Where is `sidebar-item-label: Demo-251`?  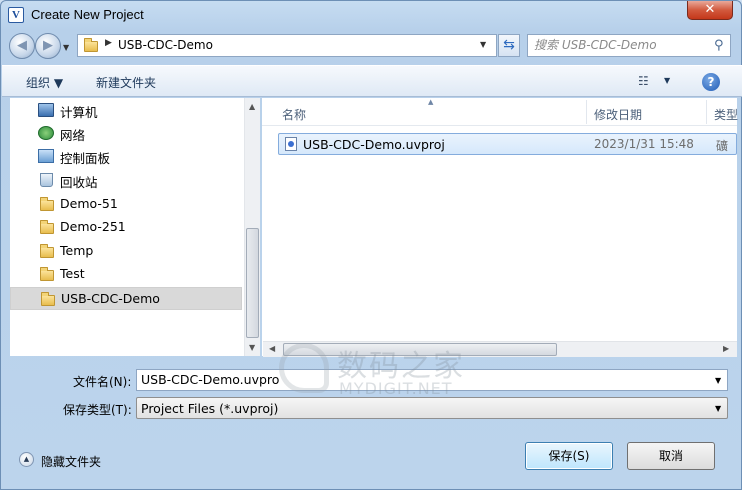
sidebar-item-label: Demo-251 is located at coordinates (93, 226).